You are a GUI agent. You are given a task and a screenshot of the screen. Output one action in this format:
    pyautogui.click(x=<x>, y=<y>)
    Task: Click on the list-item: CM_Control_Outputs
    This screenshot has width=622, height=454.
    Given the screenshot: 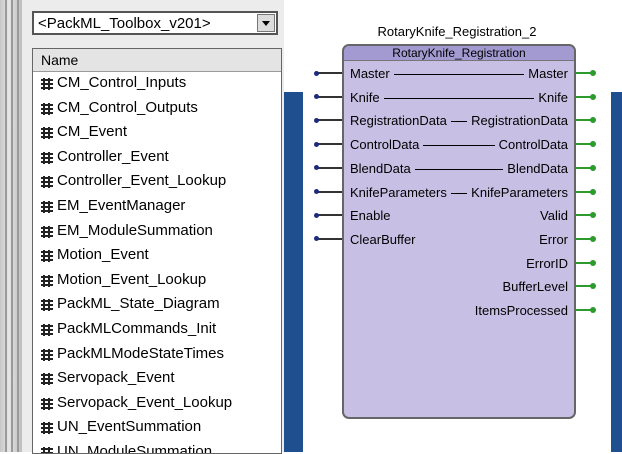 What is the action you would take?
    pyautogui.click(x=157, y=109)
    